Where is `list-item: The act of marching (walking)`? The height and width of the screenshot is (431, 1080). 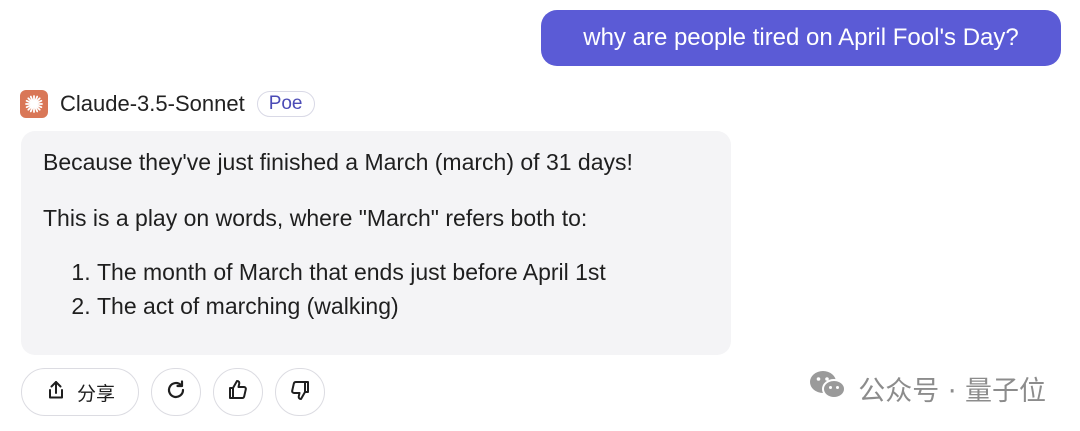
list-item: The act of marching (walking) is located at coordinates (403, 306).